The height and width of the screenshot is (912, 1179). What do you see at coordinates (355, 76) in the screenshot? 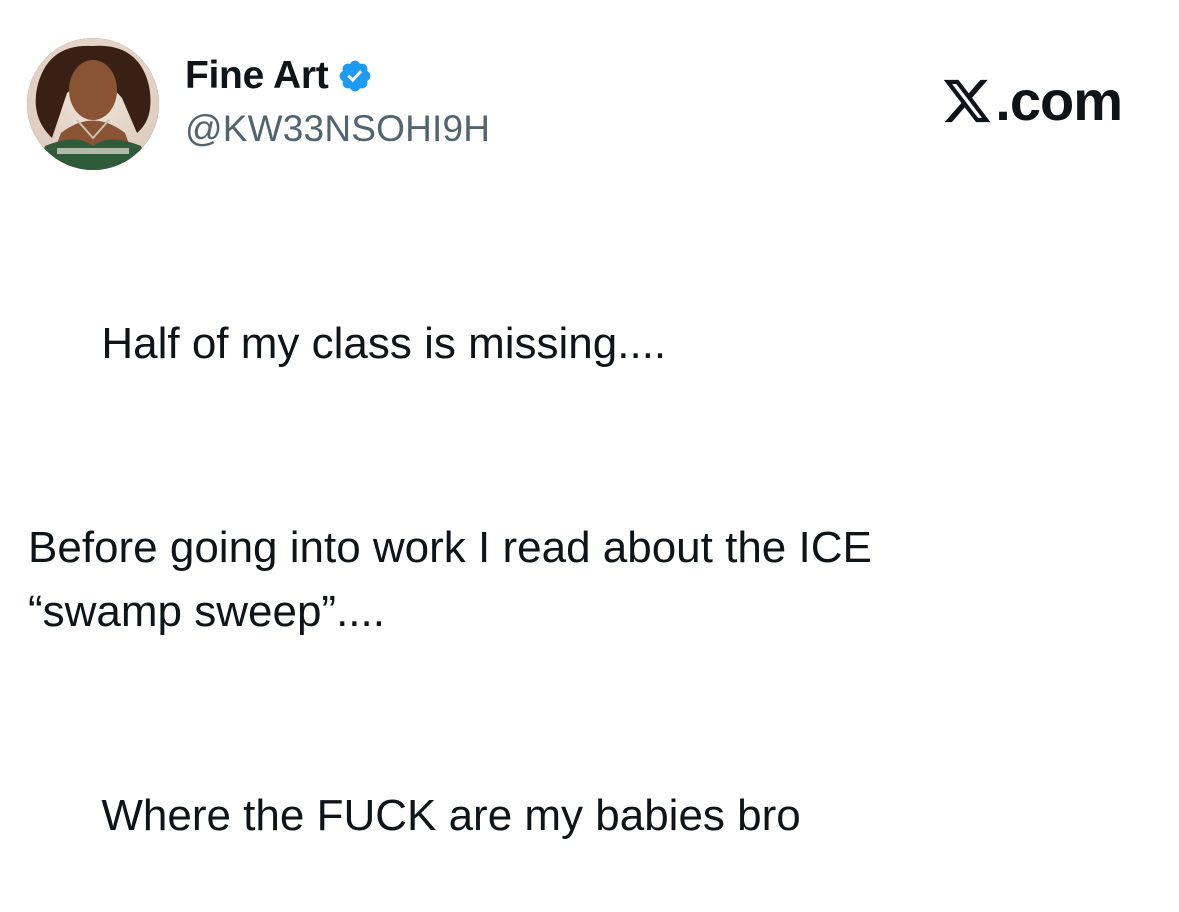
I see `verified-badge-icon` at bounding box center [355, 76].